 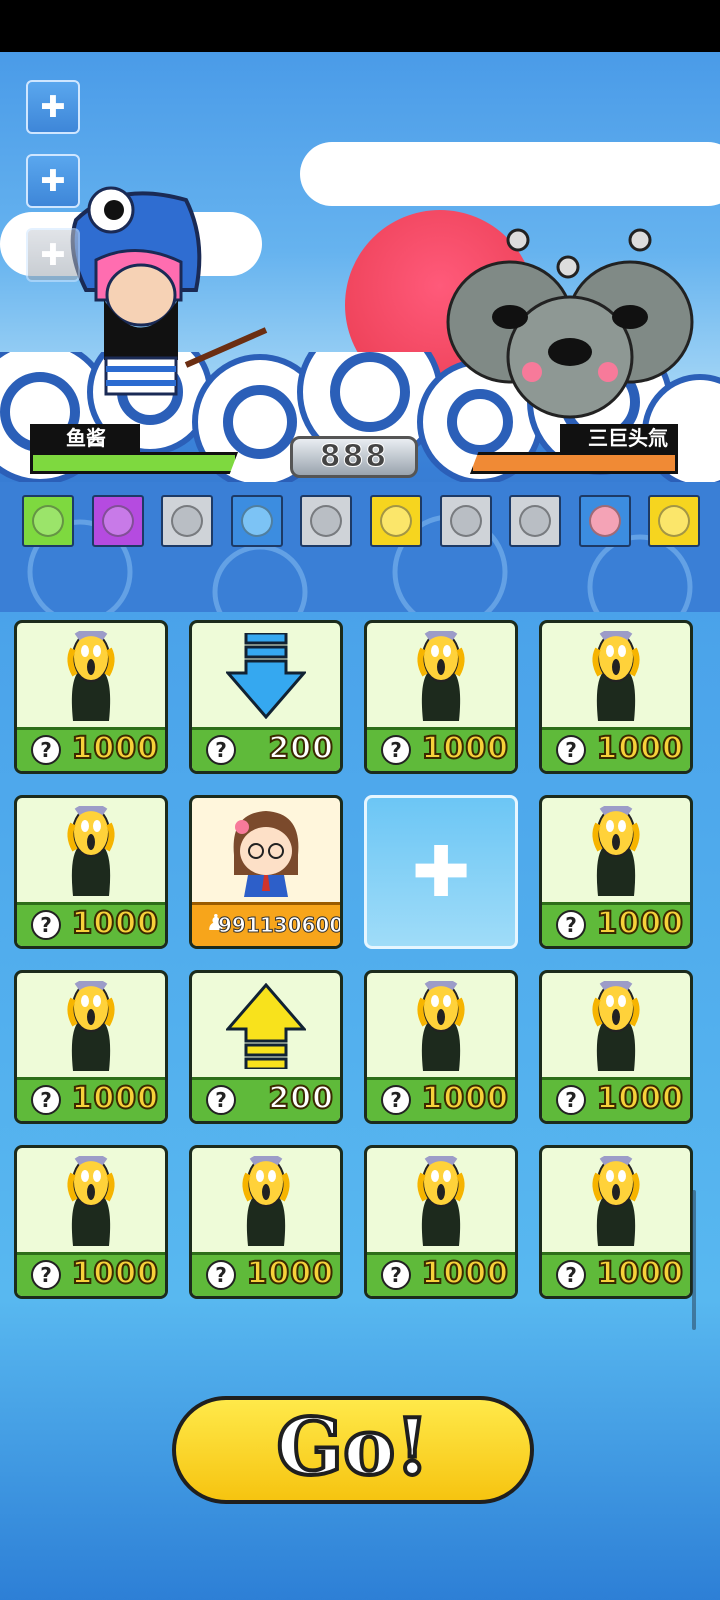 I want to click on green-balloon-icon, so click(x=48, y=521).